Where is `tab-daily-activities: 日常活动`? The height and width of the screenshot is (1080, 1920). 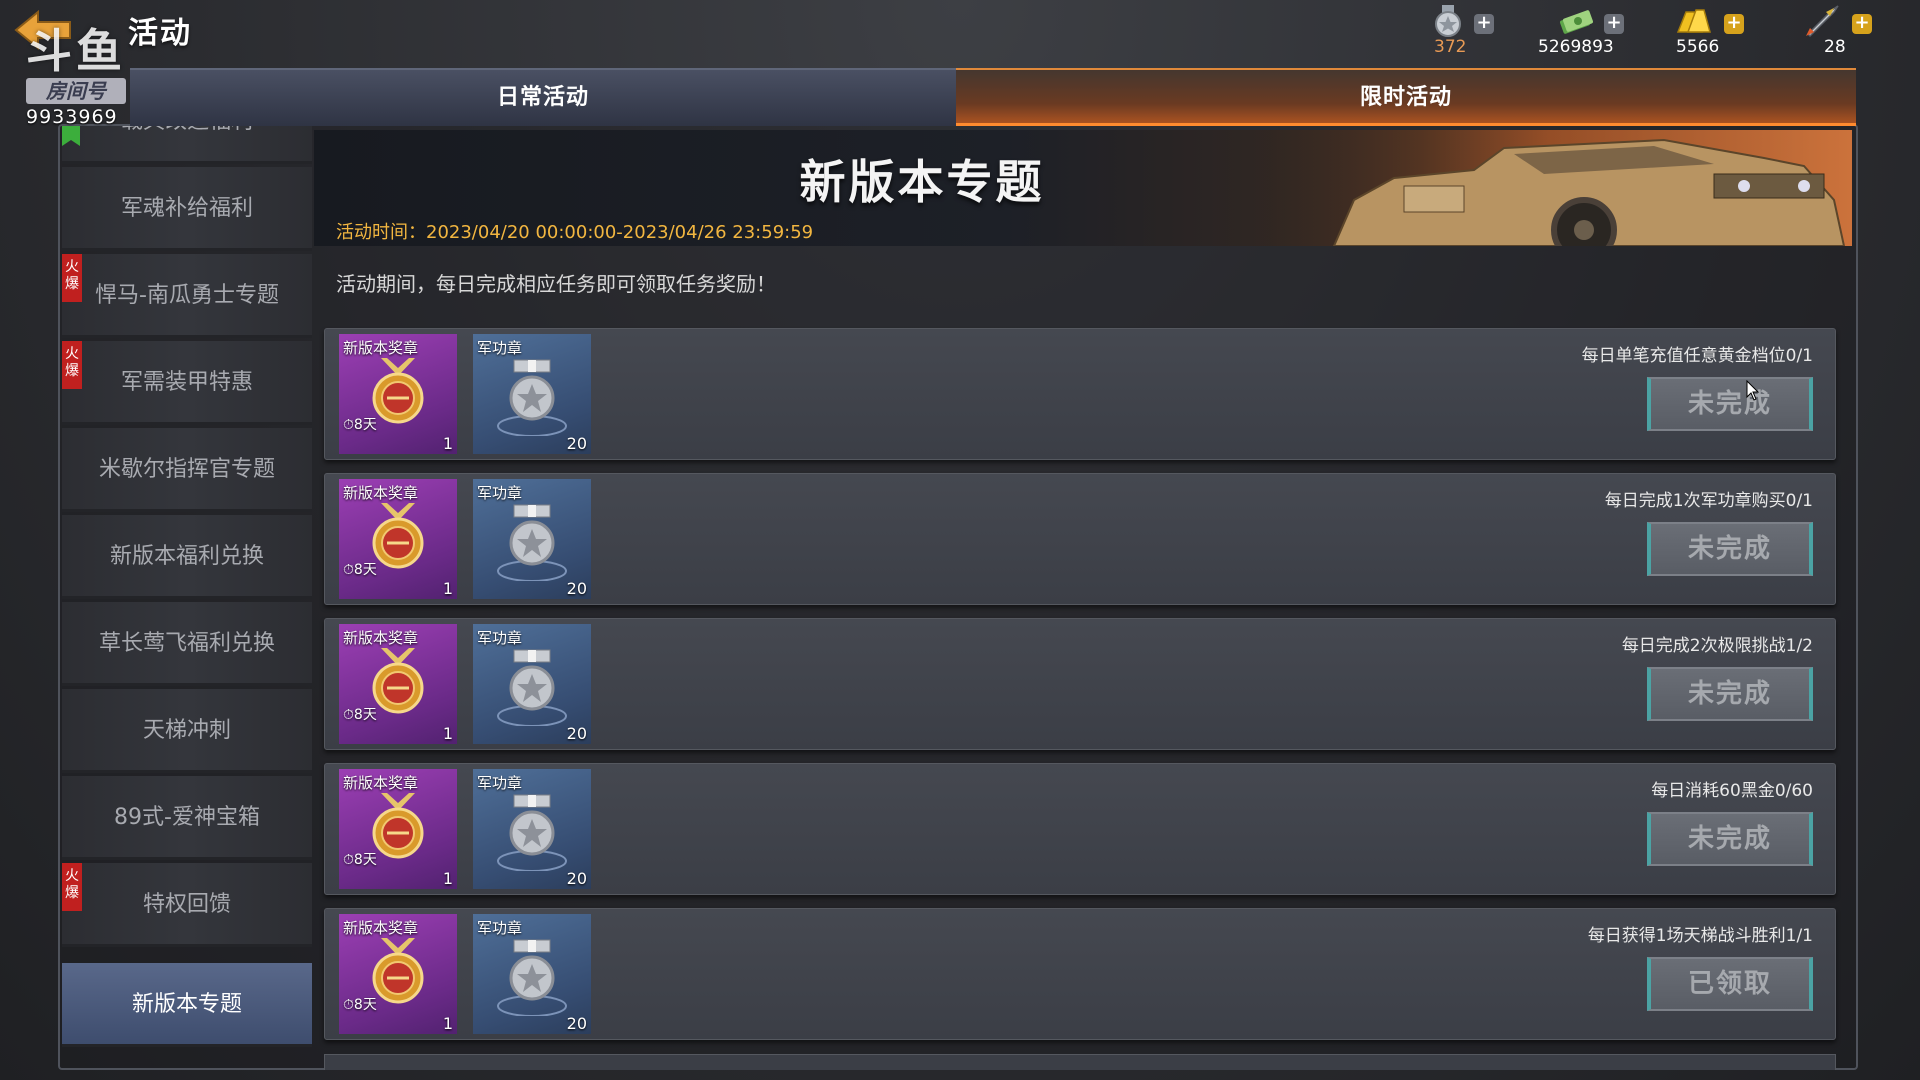
tab-daily-activities: 日常活动 is located at coordinates (543, 97).